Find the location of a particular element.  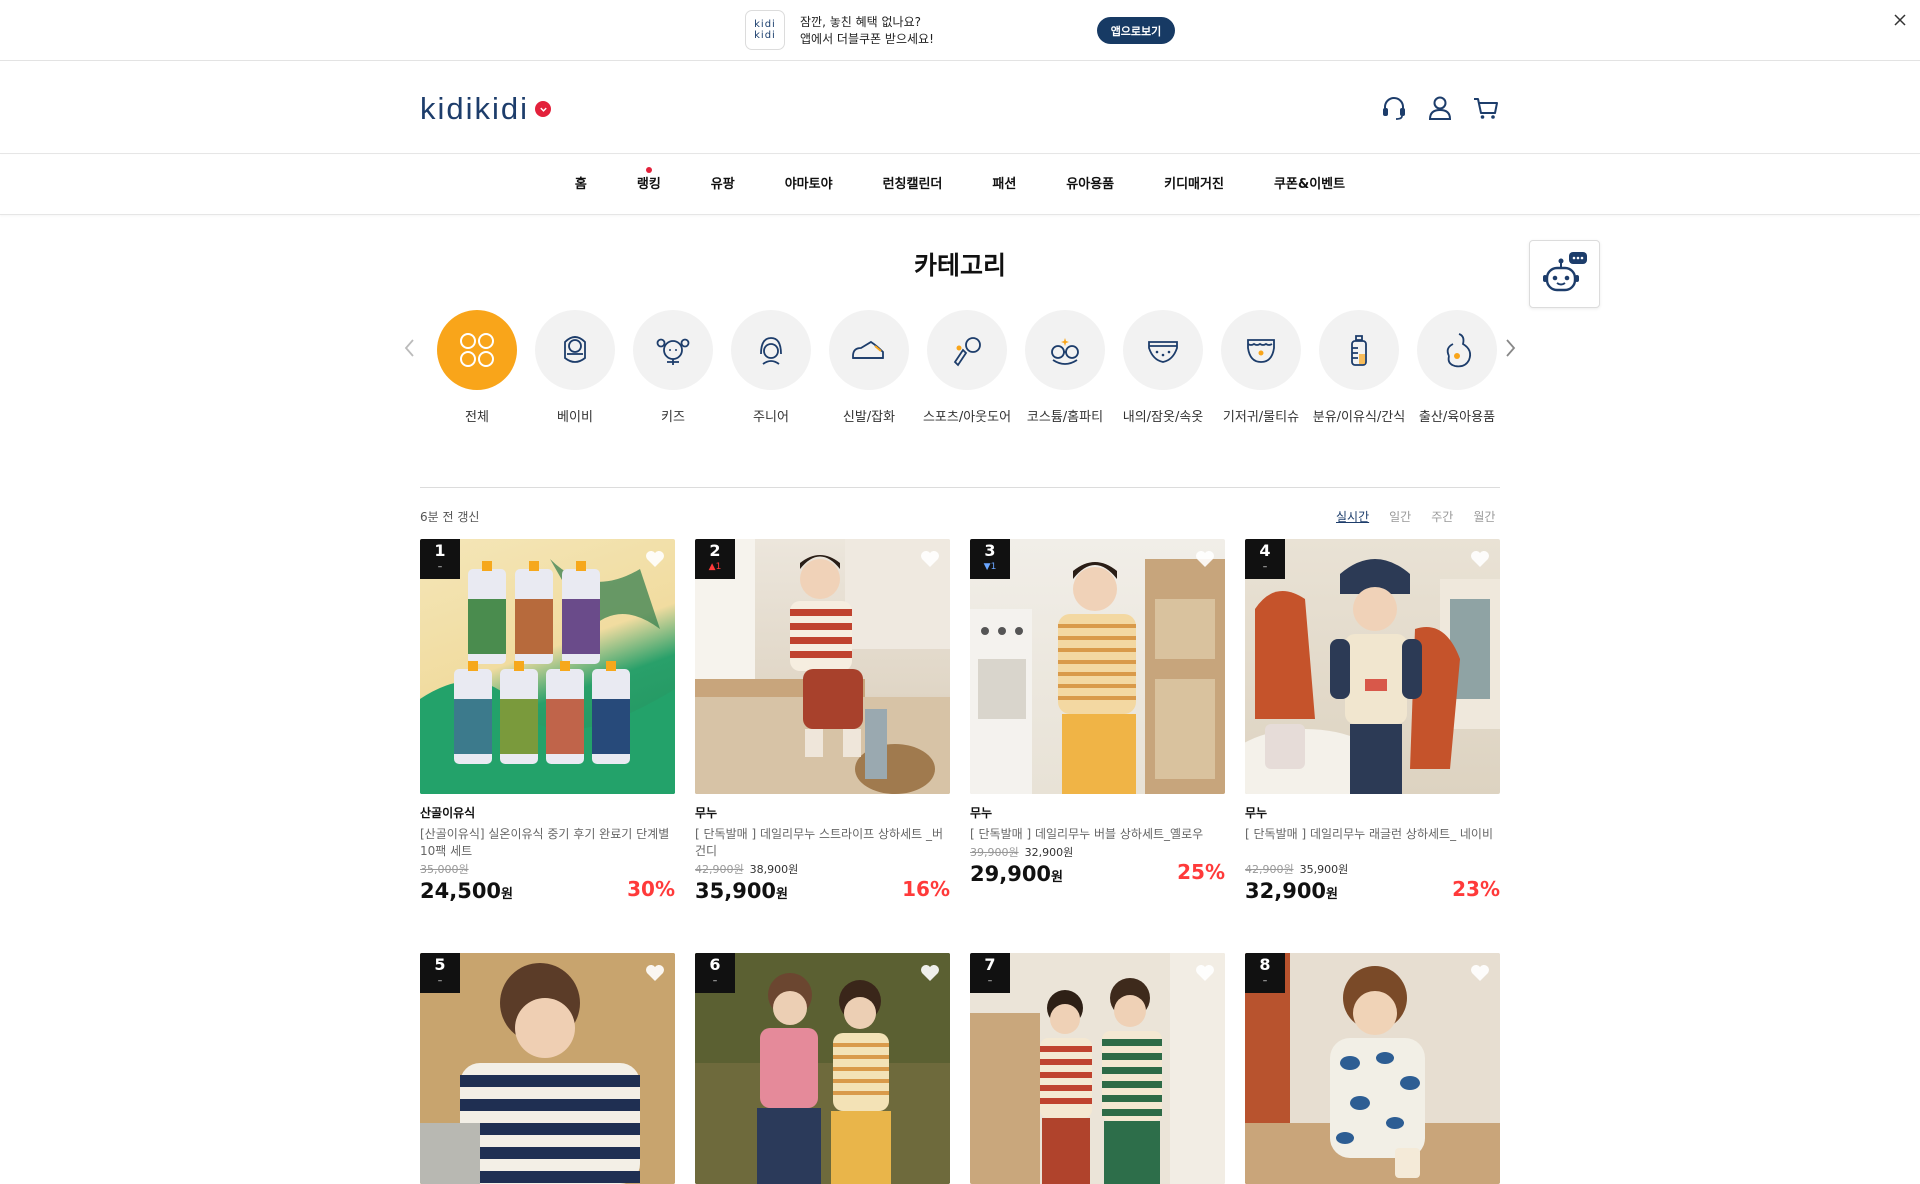

product-name: [ 단독발매 ] 데일리무누 스트라이프 상하세트 _버건디 is located at coordinates (822, 843).